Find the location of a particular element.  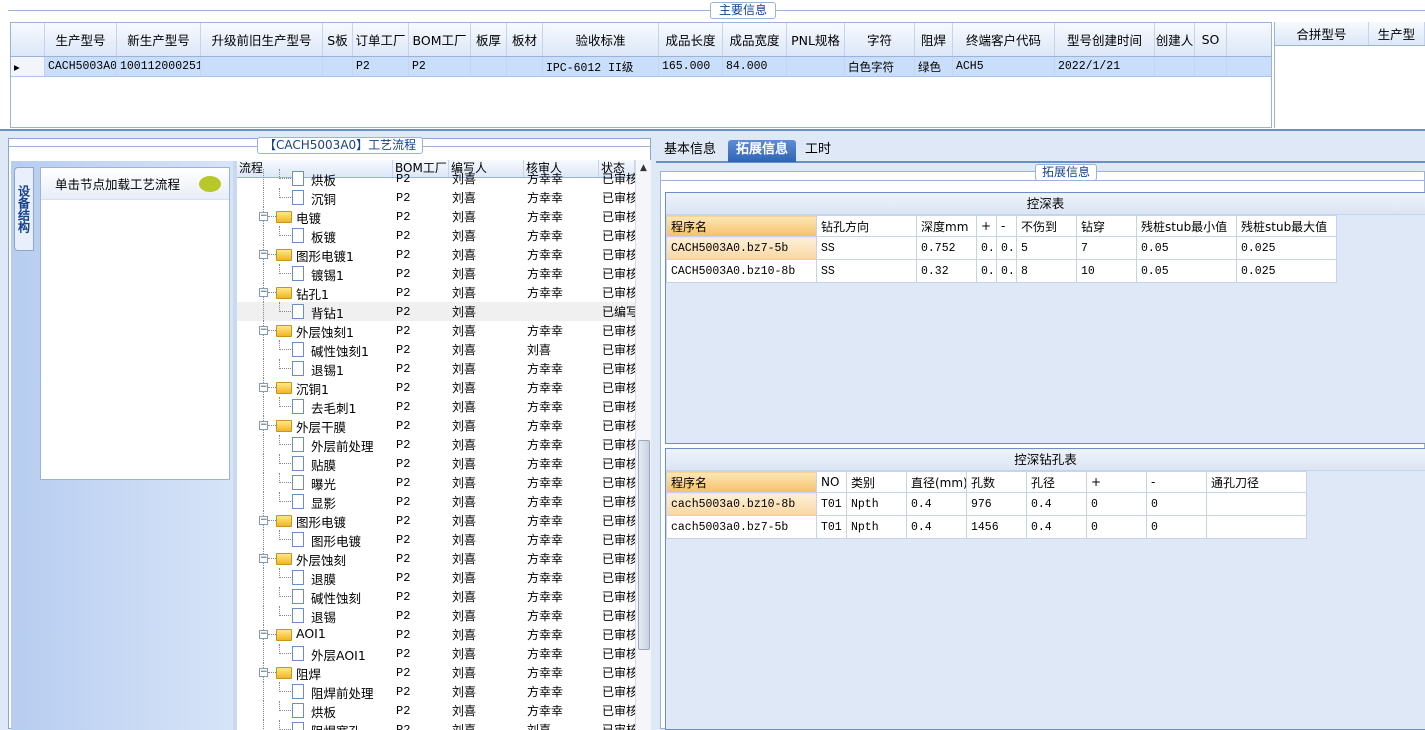

table-row: cach5003a0.bz10-8bT01Npth0.49760.400 is located at coordinates (987, 504).